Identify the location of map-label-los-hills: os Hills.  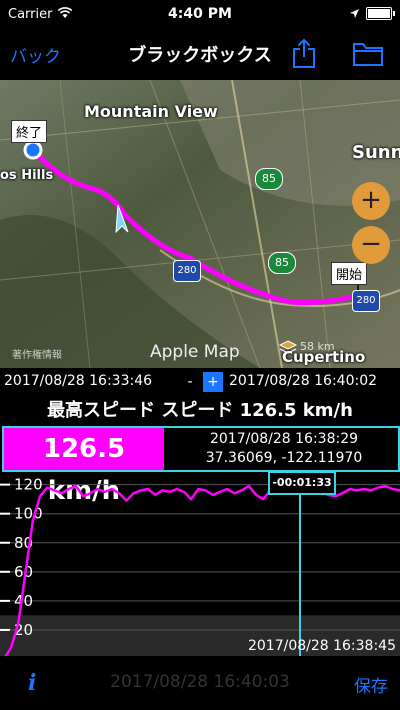
(27, 175).